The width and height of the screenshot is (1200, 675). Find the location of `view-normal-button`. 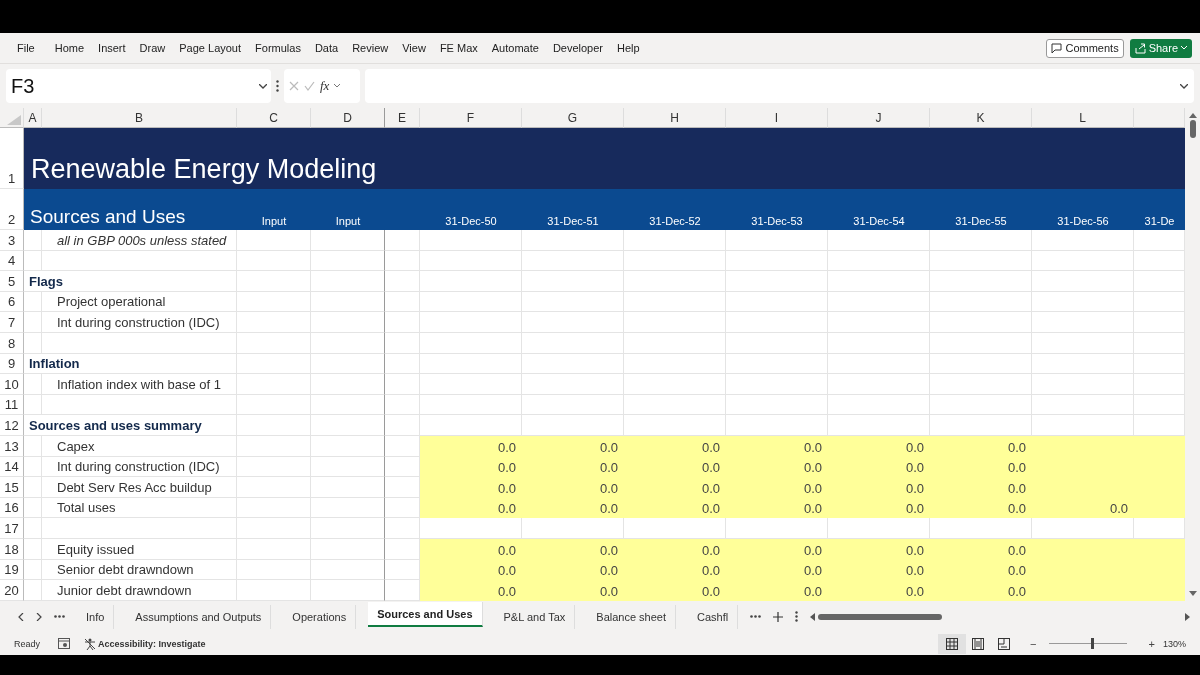

view-normal-button is located at coordinates (952, 643).